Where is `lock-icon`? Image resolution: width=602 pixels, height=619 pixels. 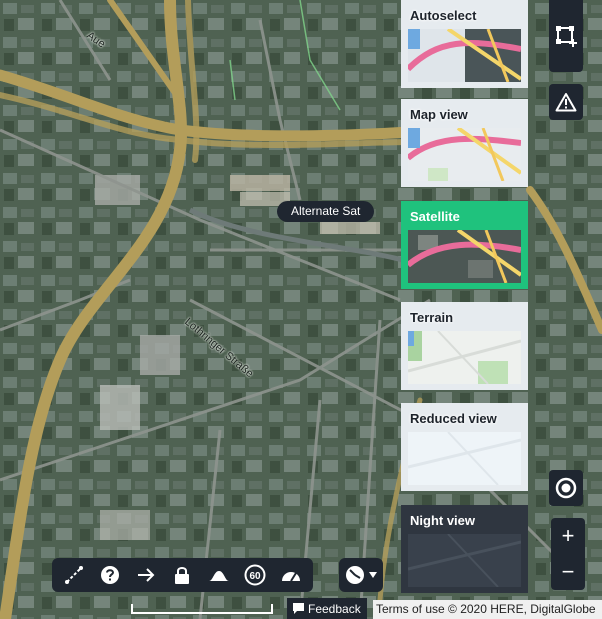
lock-icon is located at coordinates (182, 575).